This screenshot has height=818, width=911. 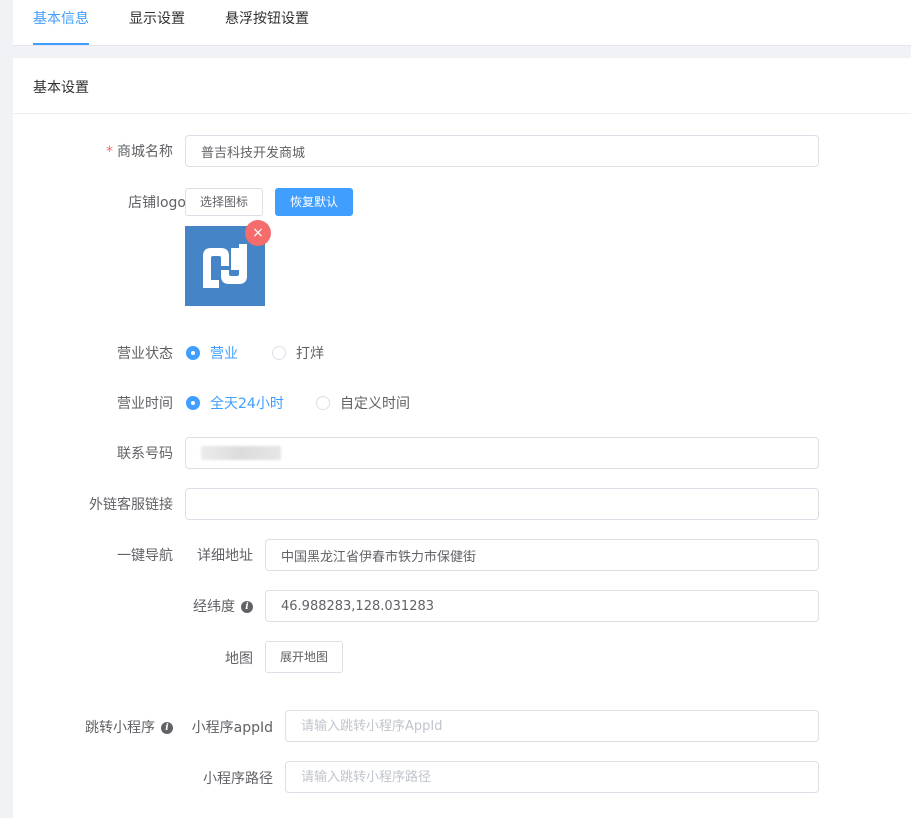 What do you see at coordinates (109, 152) in the screenshot?
I see `required-mark: *` at bounding box center [109, 152].